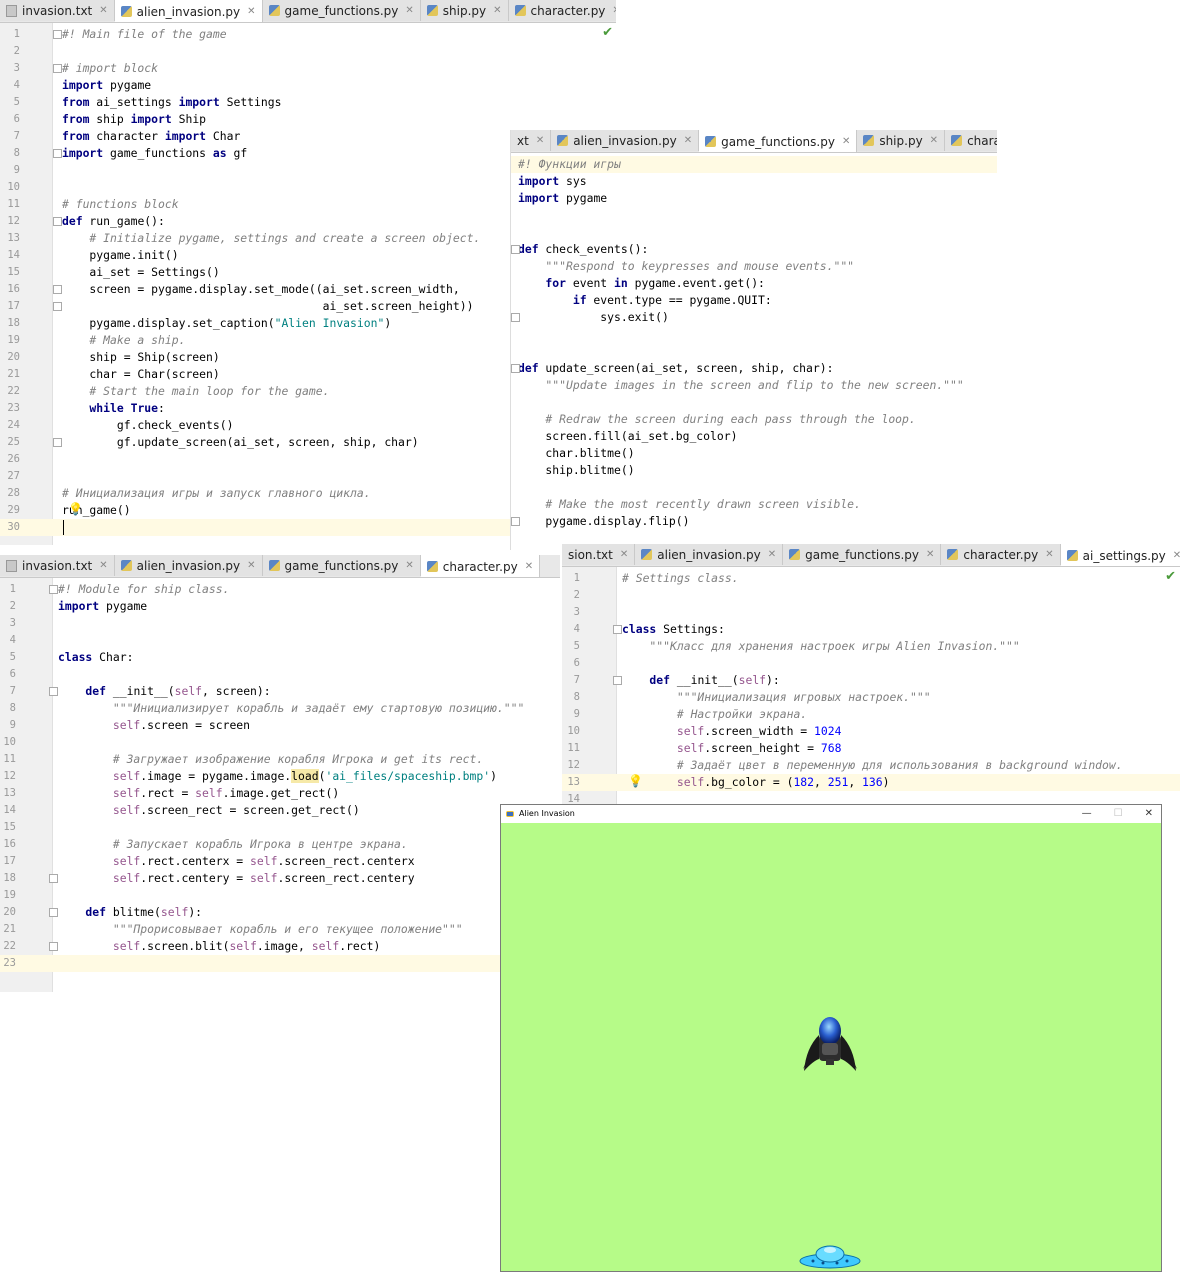 Image resolution: width=1188 pixels, height=1272 pixels. What do you see at coordinates (1149, 813) in the screenshot?
I see `close-button: ✕` at bounding box center [1149, 813].